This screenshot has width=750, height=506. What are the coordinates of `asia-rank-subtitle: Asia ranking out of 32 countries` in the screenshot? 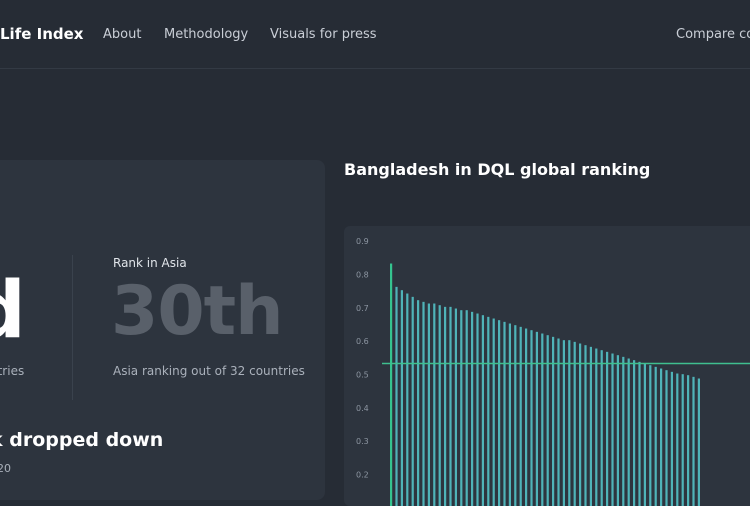 It's located at (209, 371).